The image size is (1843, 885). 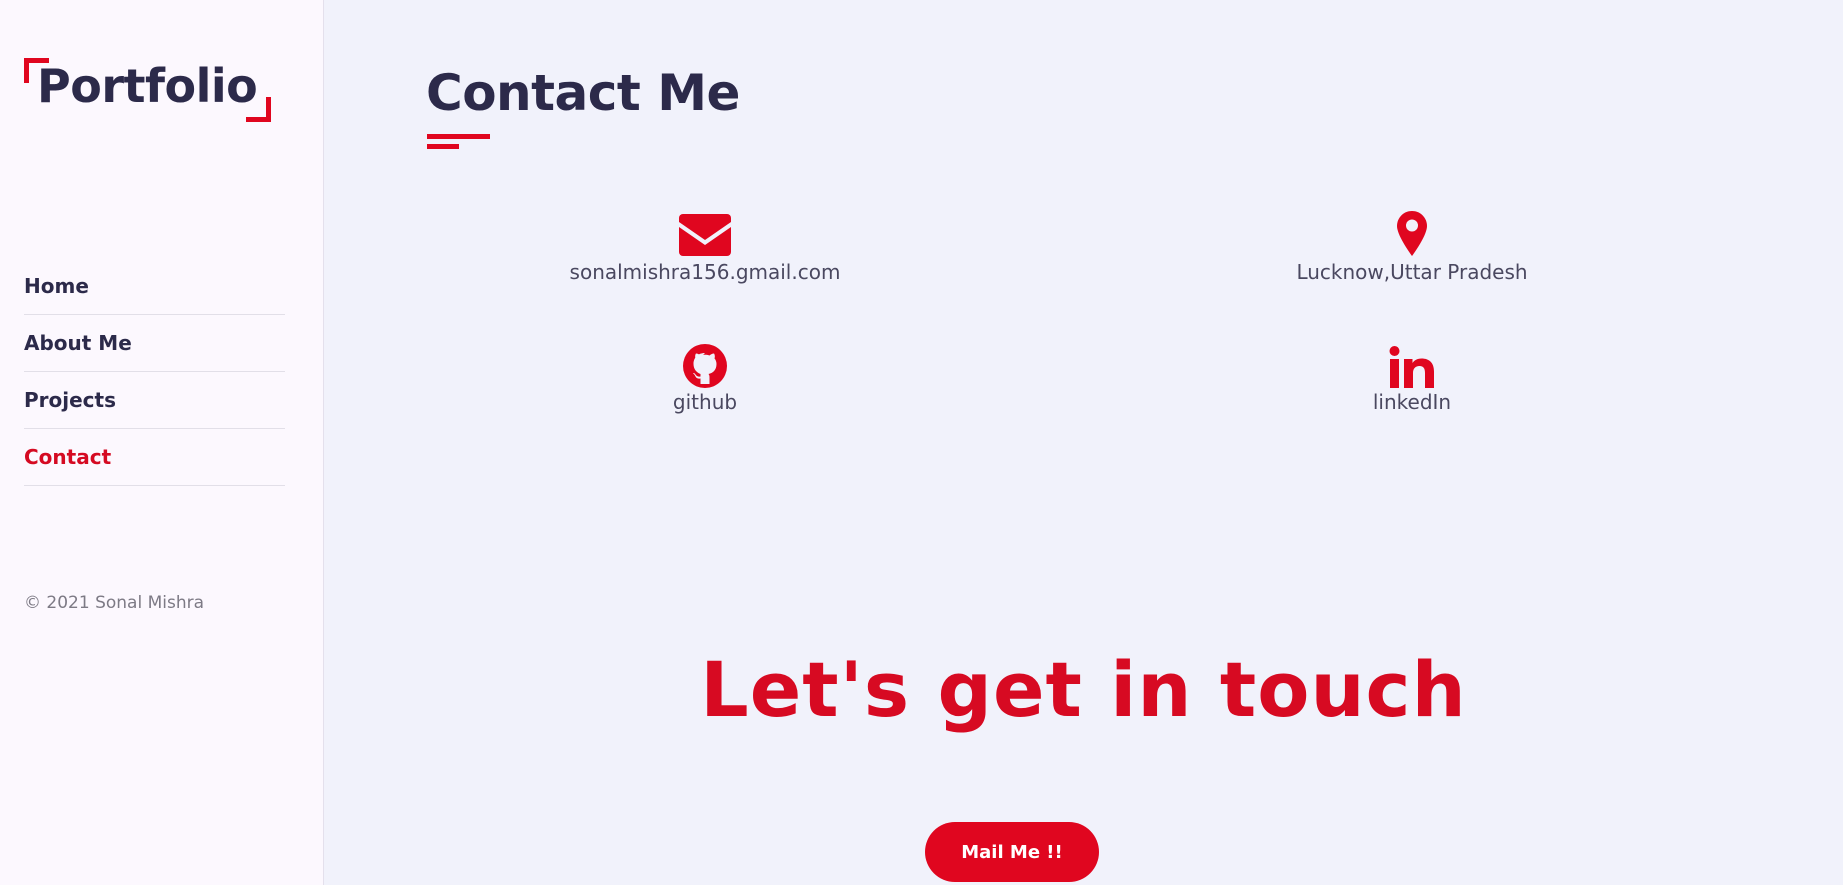 I want to click on logo-text: Portfolio, so click(x=147, y=86).